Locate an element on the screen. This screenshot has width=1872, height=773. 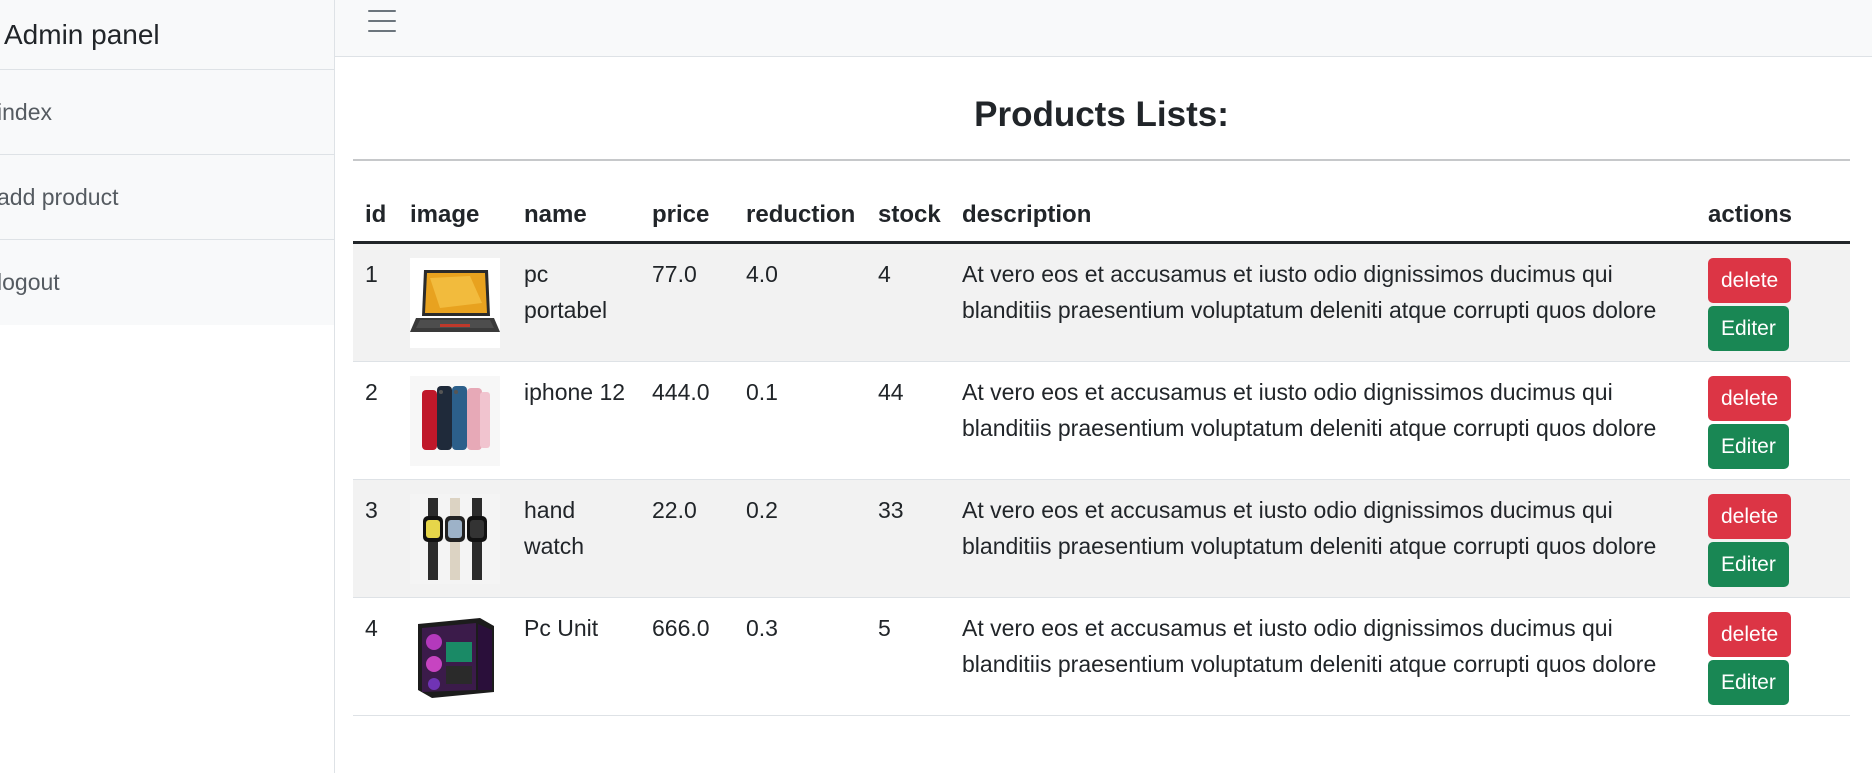
sidebar-item-logout: logout is located at coordinates (167, 282).